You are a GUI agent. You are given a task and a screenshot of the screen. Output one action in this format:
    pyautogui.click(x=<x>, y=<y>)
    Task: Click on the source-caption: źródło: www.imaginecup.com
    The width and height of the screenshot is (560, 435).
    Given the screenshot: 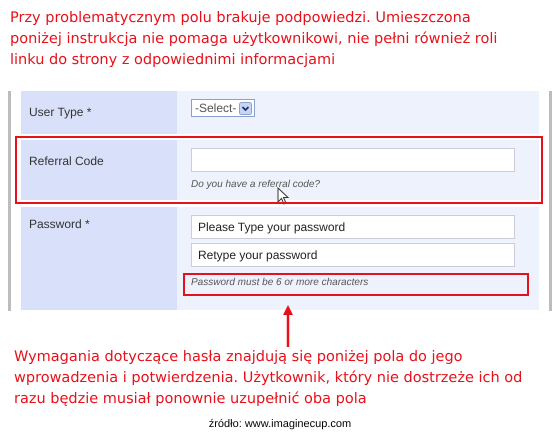 What is the action you would take?
    pyautogui.click(x=280, y=424)
    